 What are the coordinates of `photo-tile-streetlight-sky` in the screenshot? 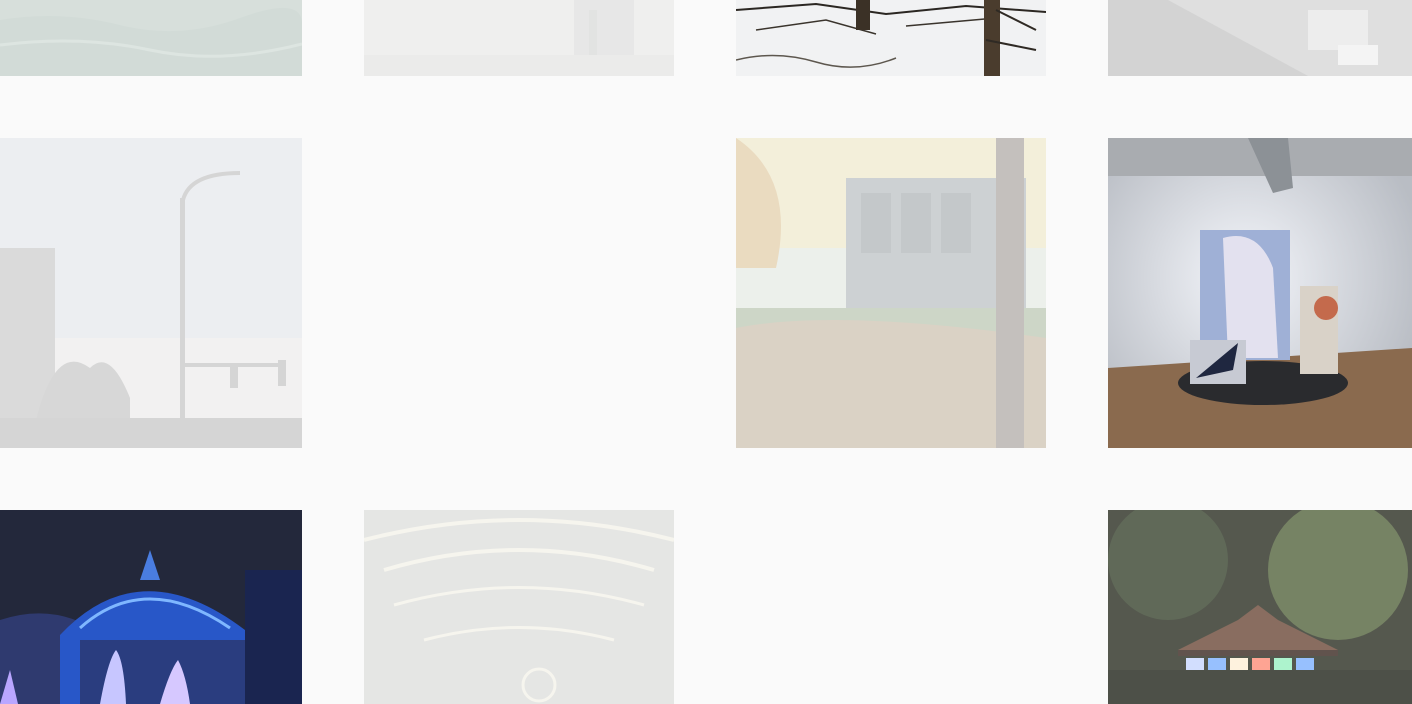 It's located at (151, 293).